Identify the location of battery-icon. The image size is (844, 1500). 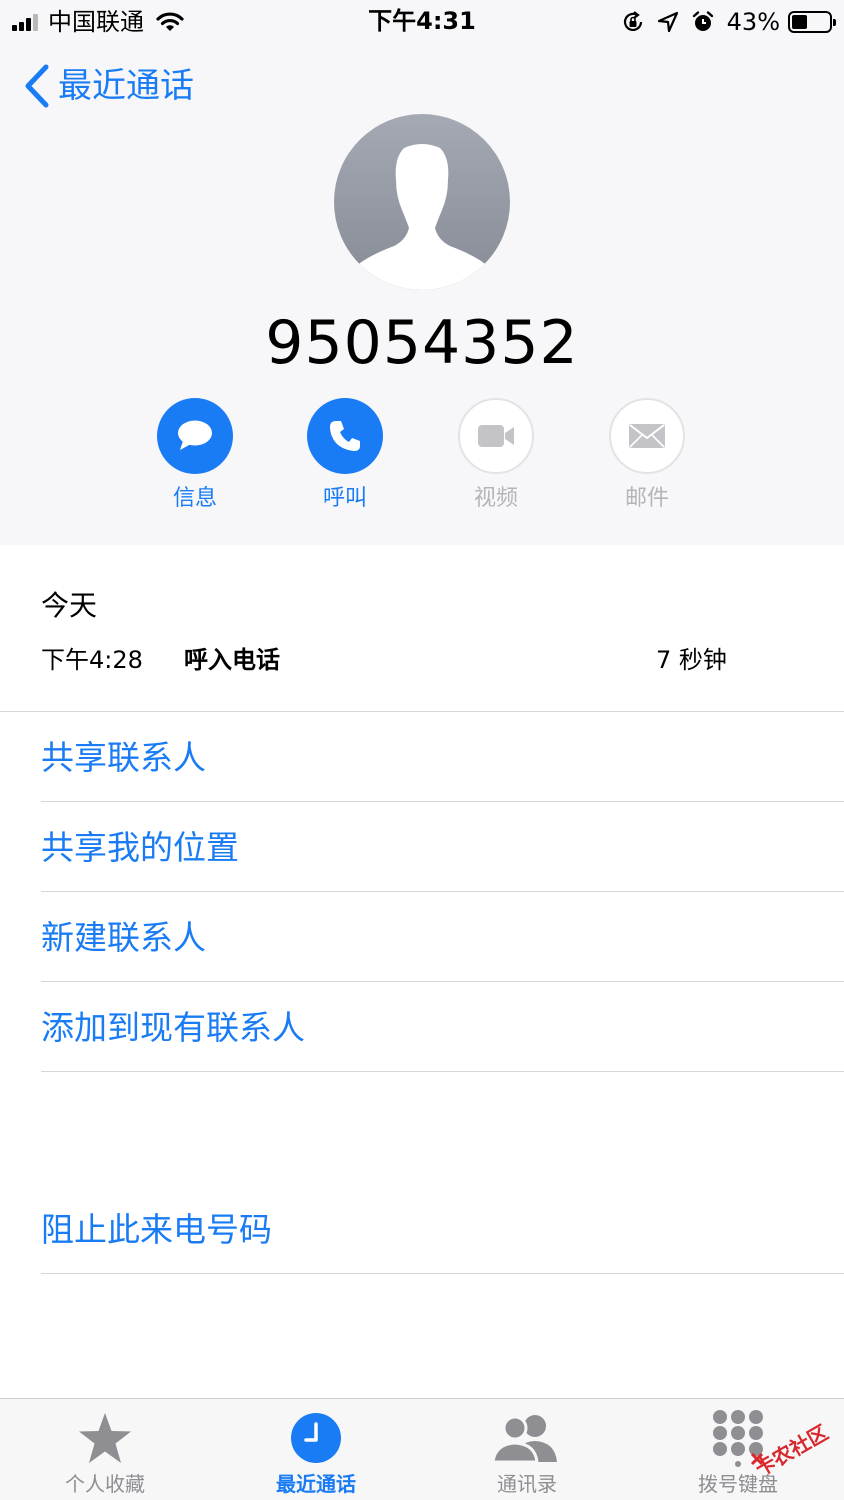
(812, 22).